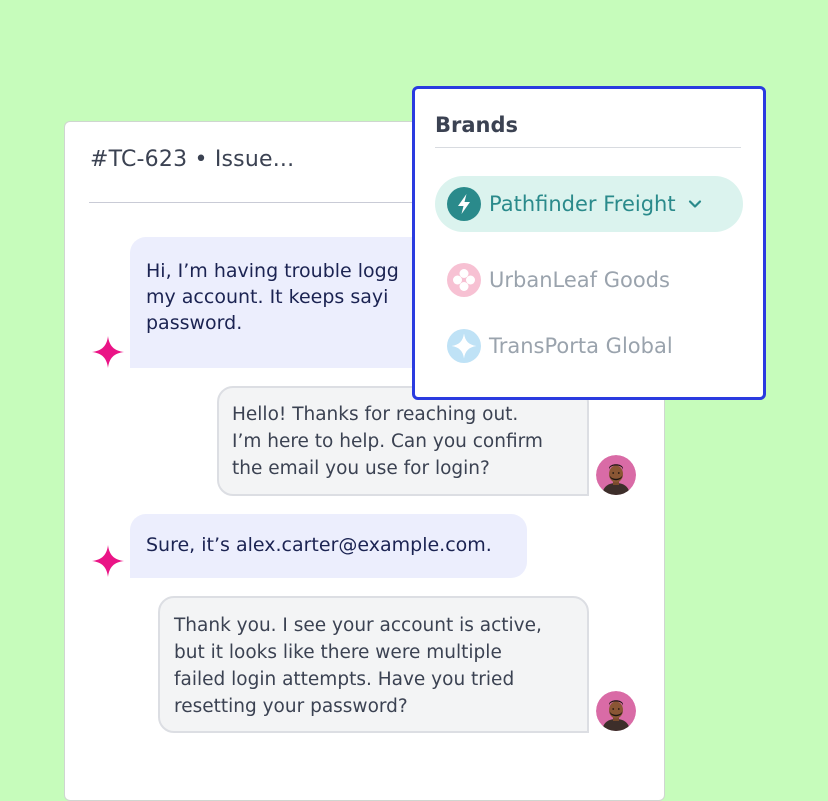 The width and height of the screenshot is (828, 801). What do you see at coordinates (581, 346) in the screenshot?
I see `brand-label: TransPorta Global` at bounding box center [581, 346].